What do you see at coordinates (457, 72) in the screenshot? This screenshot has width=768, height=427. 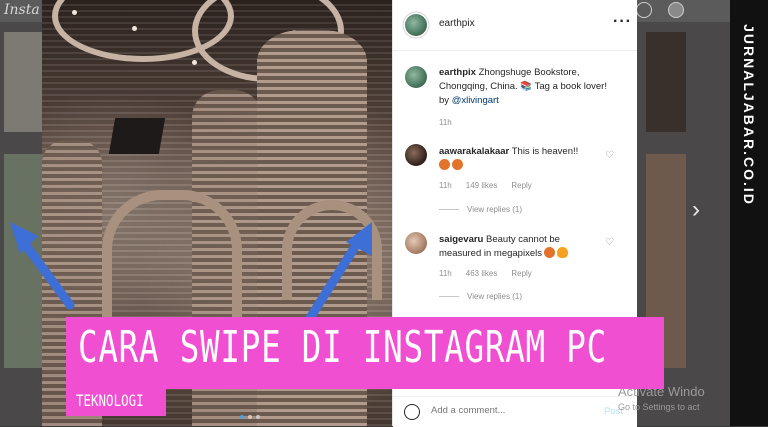 I see `caption-username: earthpix` at bounding box center [457, 72].